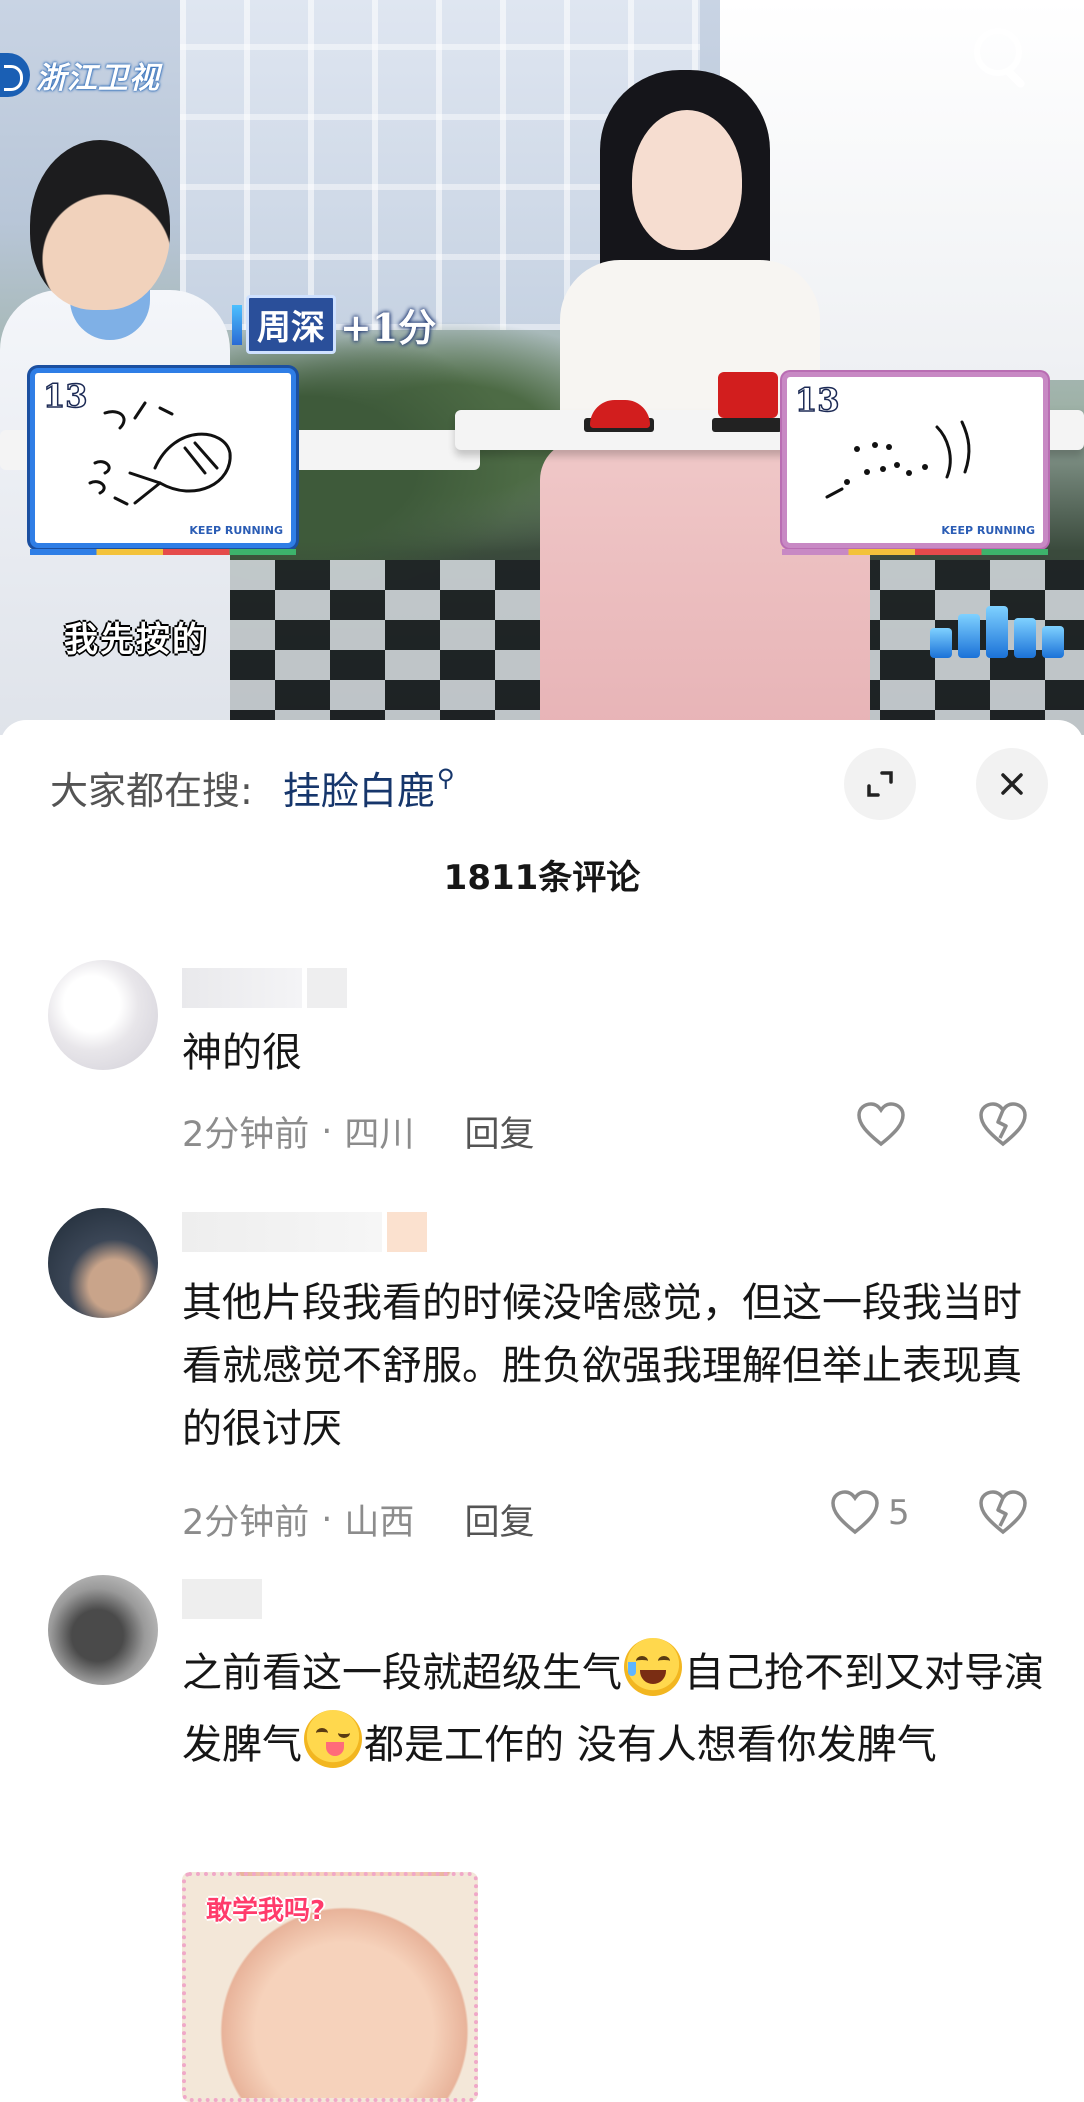 The width and height of the screenshot is (1084, 2102). I want to click on search-icon, so click(1001, 57).